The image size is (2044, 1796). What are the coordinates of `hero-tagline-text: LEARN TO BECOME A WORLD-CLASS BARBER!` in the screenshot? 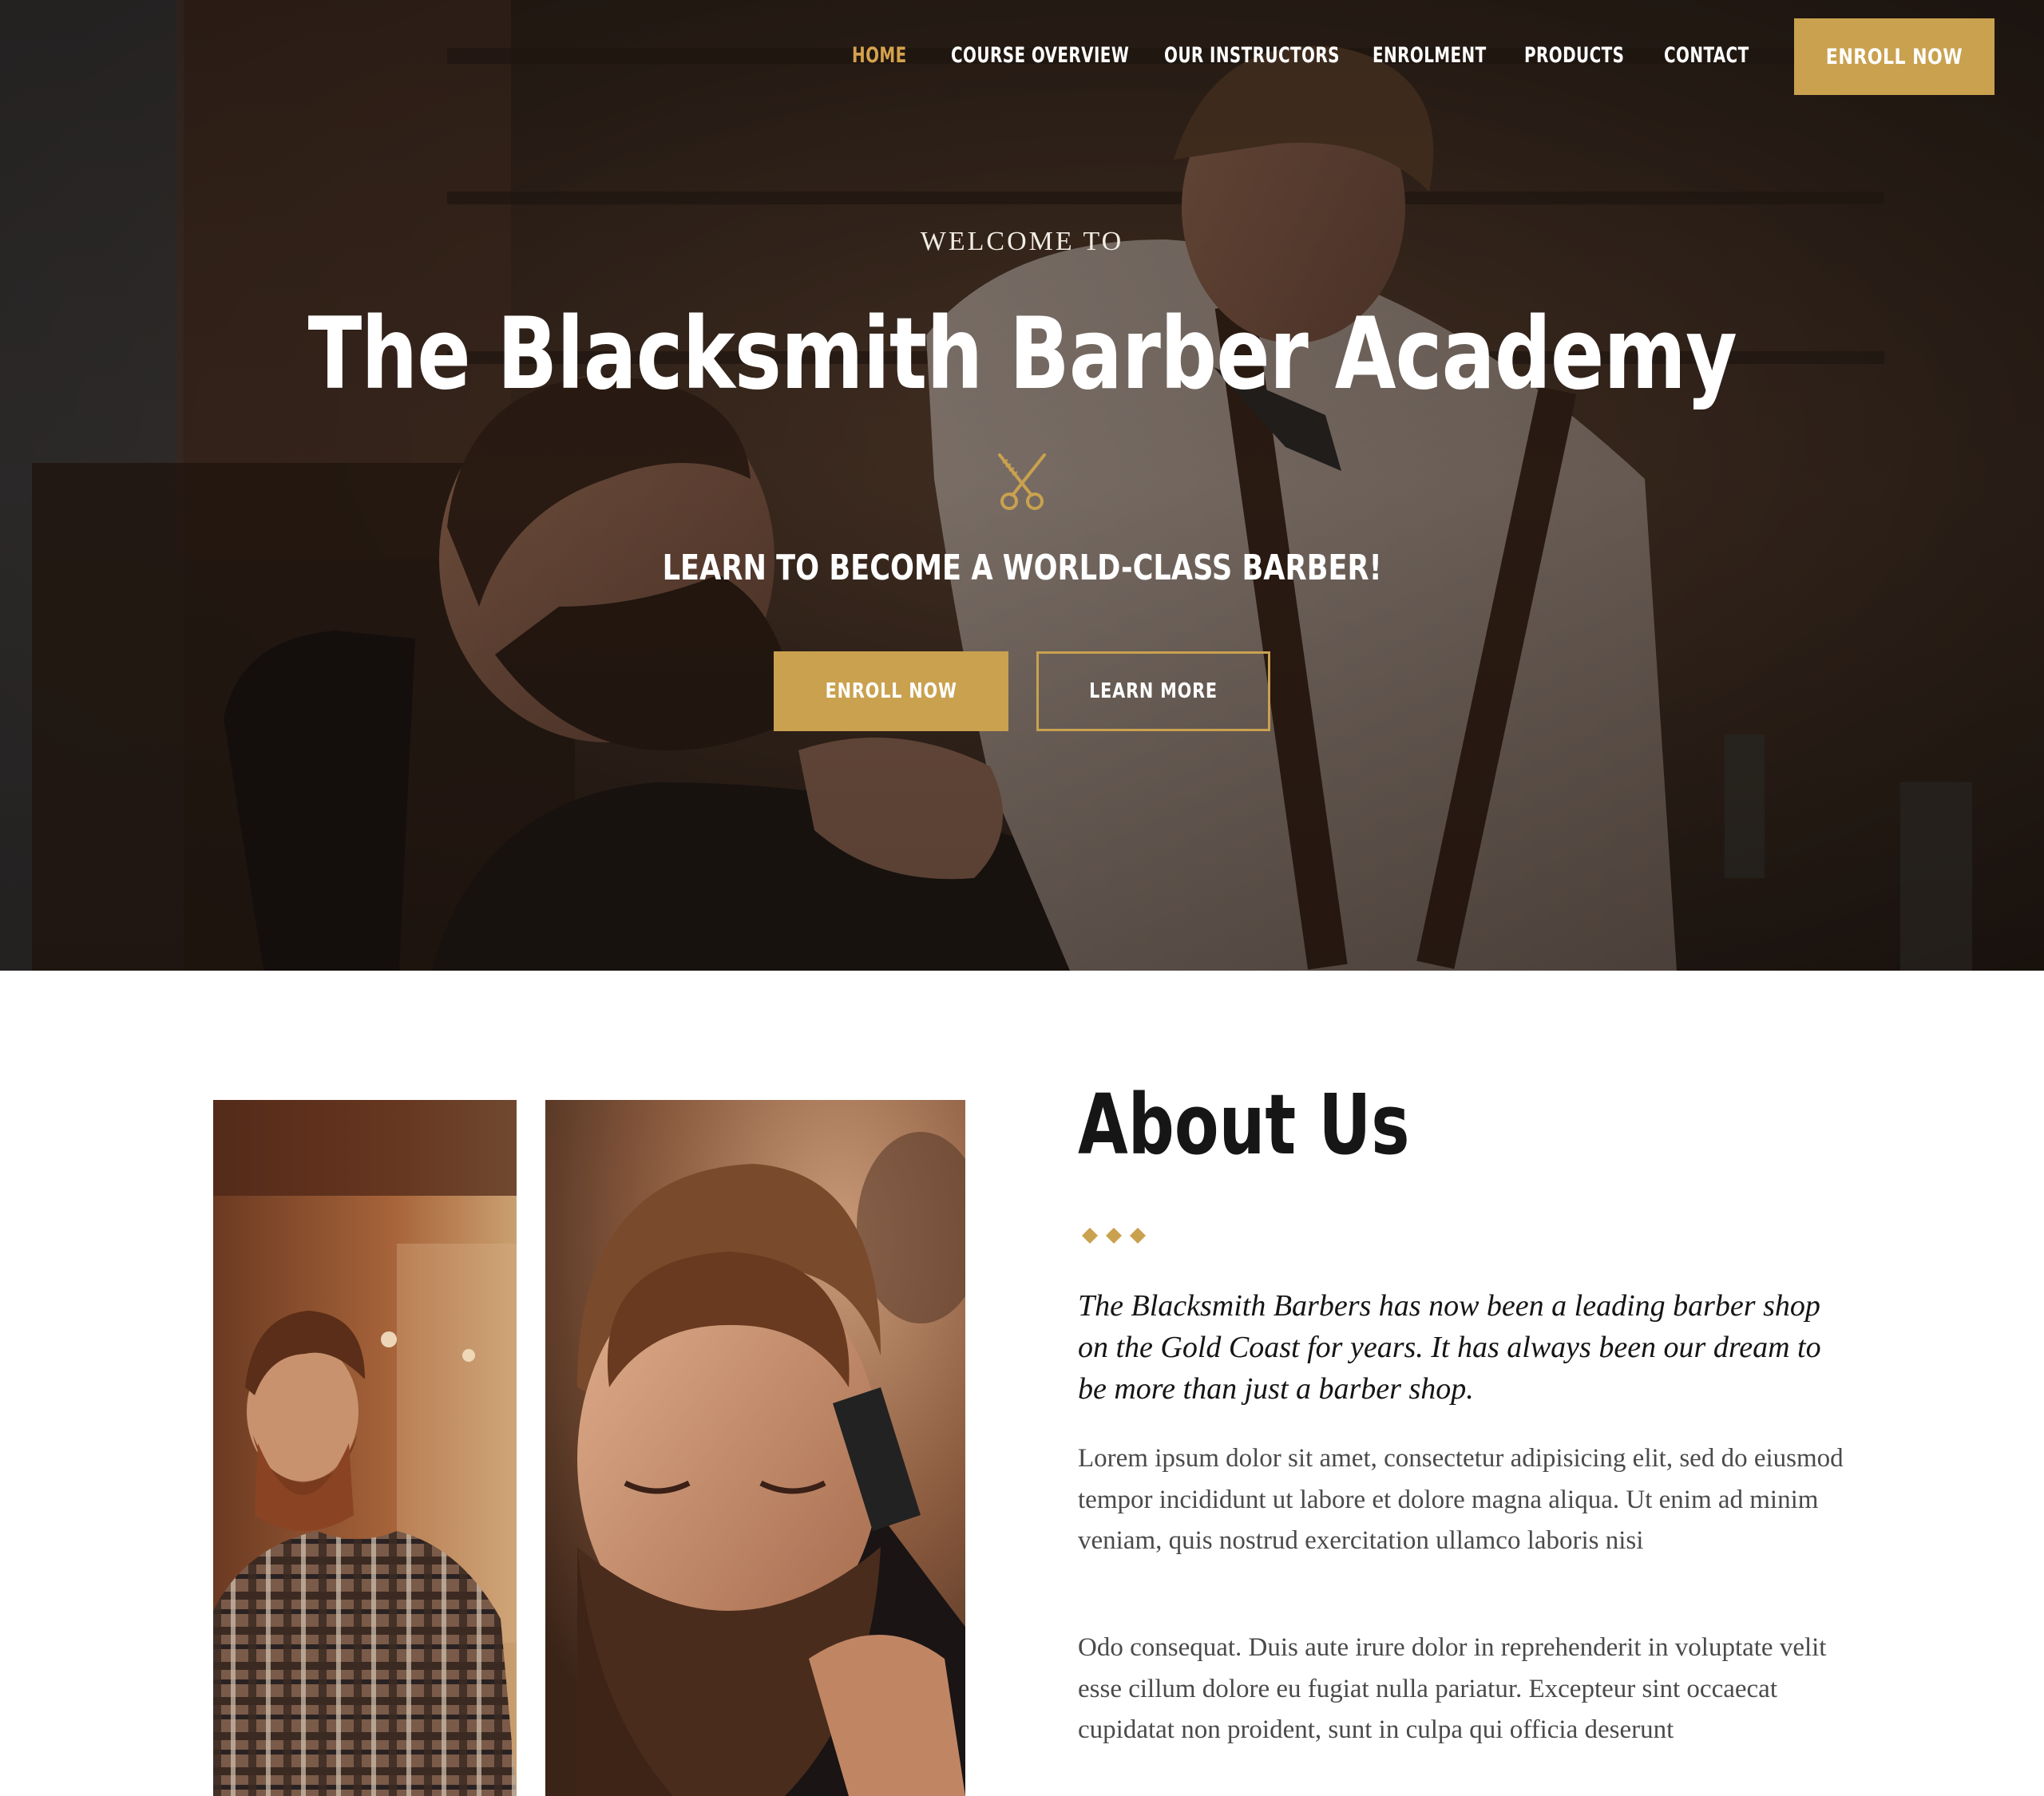 It's located at (1022, 568).